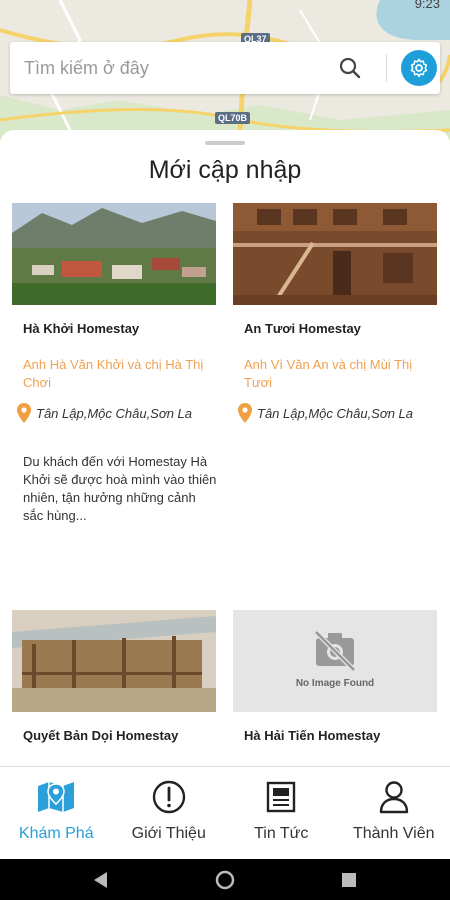  What do you see at coordinates (328, 373) in the screenshot?
I see `homestay-owner: Anh Vì Văn An và chị Mùi Thị Tươi` at bounding box center [328, 373].